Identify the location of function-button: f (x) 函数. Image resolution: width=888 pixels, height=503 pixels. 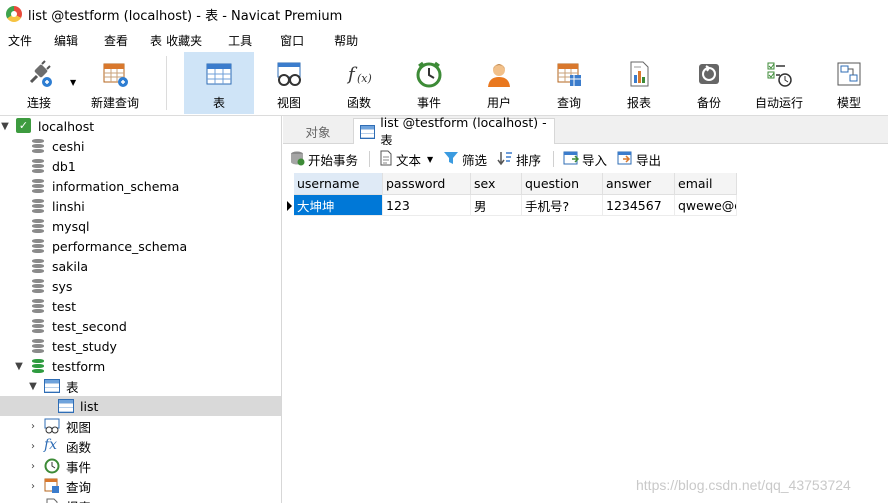
(359, 83).